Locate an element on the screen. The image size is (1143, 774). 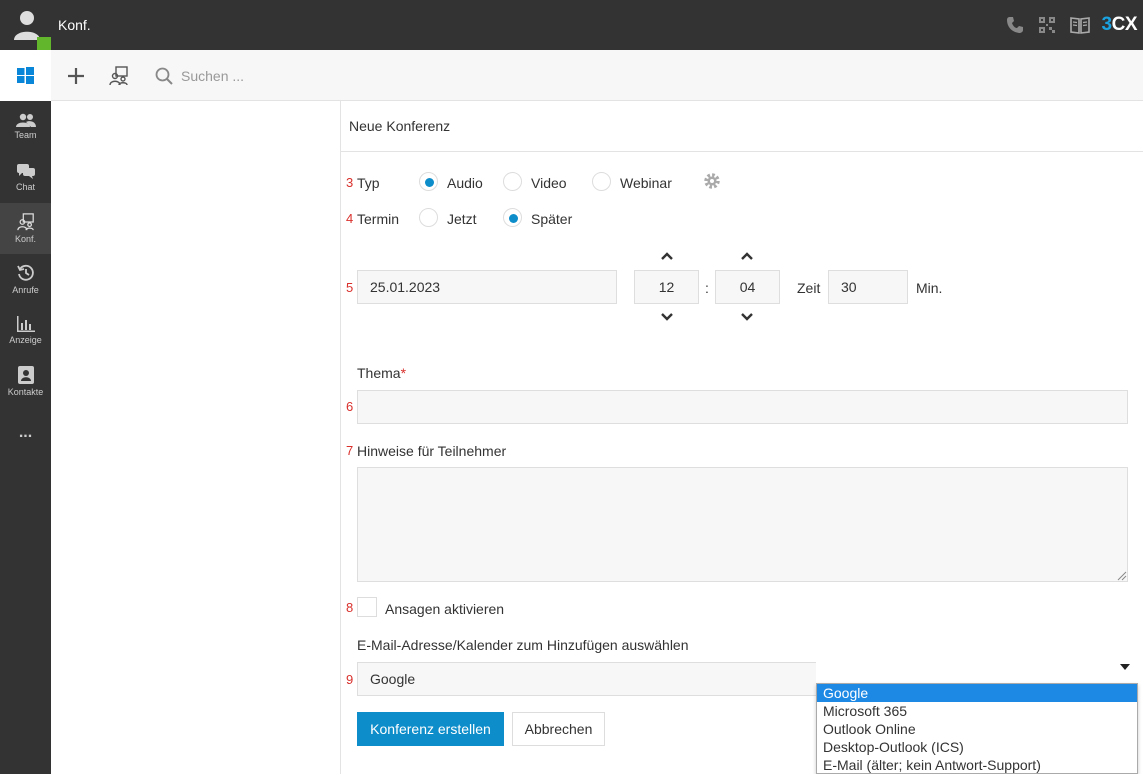
sidebar-item-conference: Konf. is located at coordinates (25, 228).